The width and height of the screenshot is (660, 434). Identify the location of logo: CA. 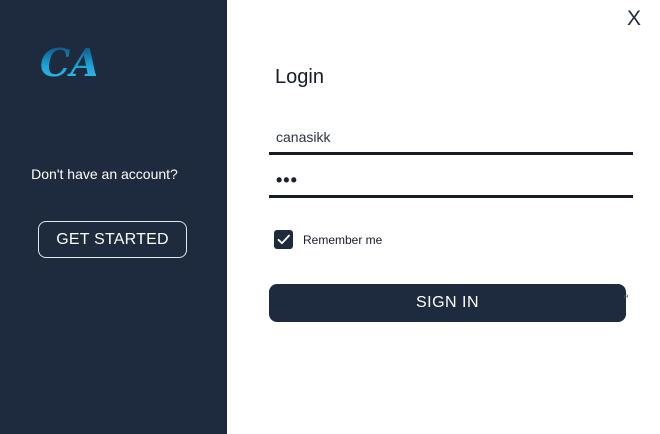
(68, 62).